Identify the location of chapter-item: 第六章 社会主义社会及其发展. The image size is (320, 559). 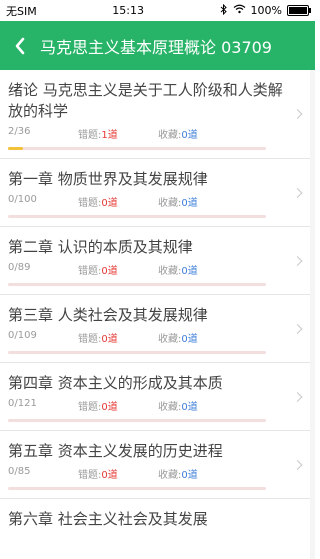
(157, 514).